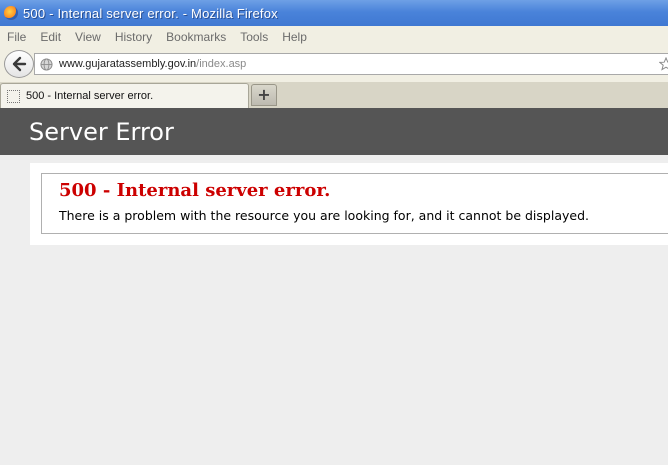  I want to click on menu-view: View, so click(88, 37).